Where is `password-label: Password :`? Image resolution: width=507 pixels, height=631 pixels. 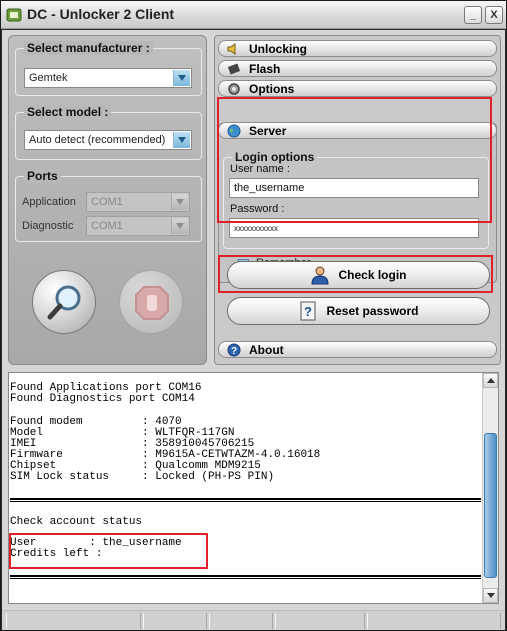
password-label: Password : is located at coordinates (257, 209).